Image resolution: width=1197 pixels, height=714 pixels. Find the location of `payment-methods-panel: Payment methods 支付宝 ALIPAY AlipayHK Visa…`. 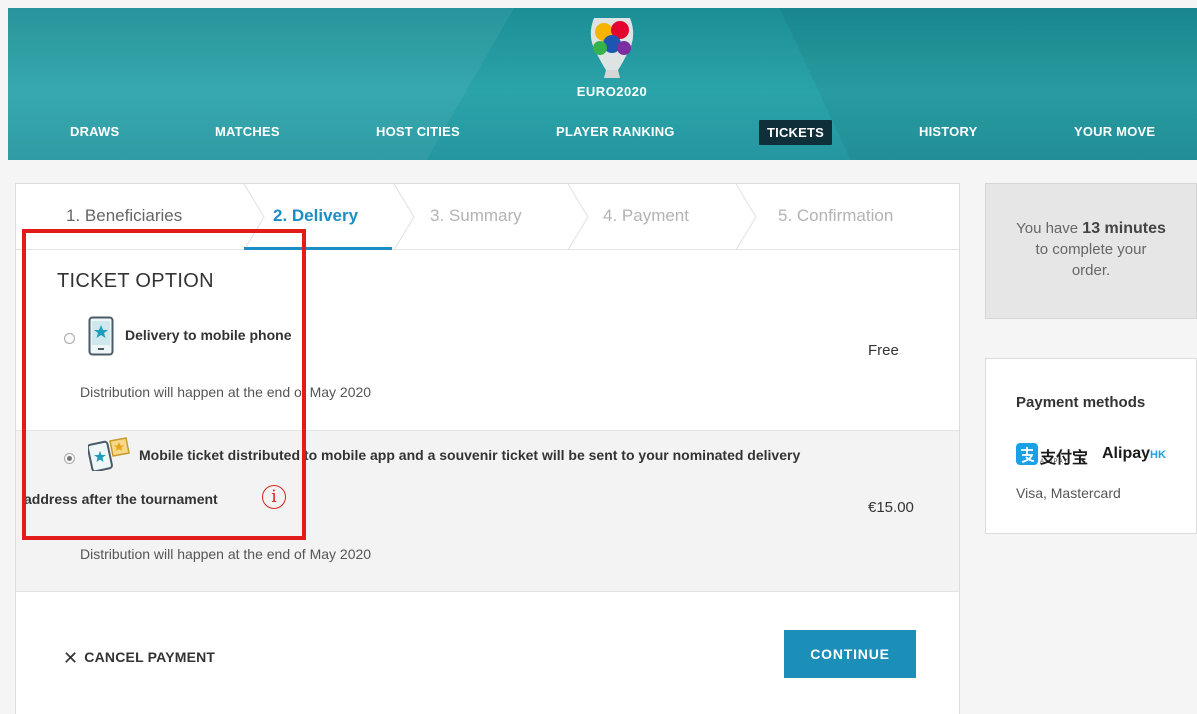

payment-methods-panel: Payment methods 支付宝 ALIPAY AlipayHK Visa… is located at coordinates (1091, 446).